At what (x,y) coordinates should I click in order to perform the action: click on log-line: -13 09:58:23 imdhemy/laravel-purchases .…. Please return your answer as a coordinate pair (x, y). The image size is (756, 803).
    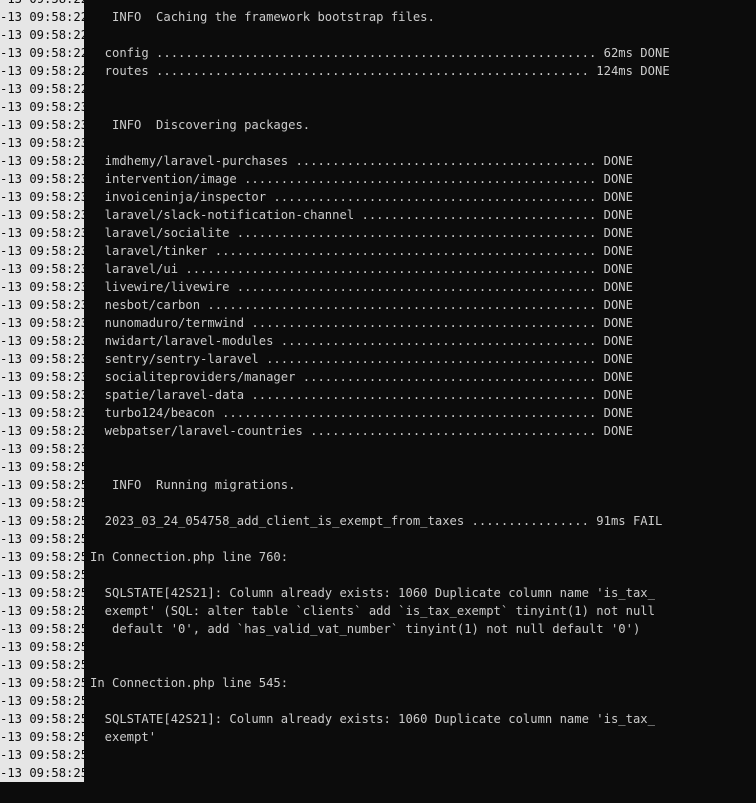
    Looking at the image, I should click on (378, 161).